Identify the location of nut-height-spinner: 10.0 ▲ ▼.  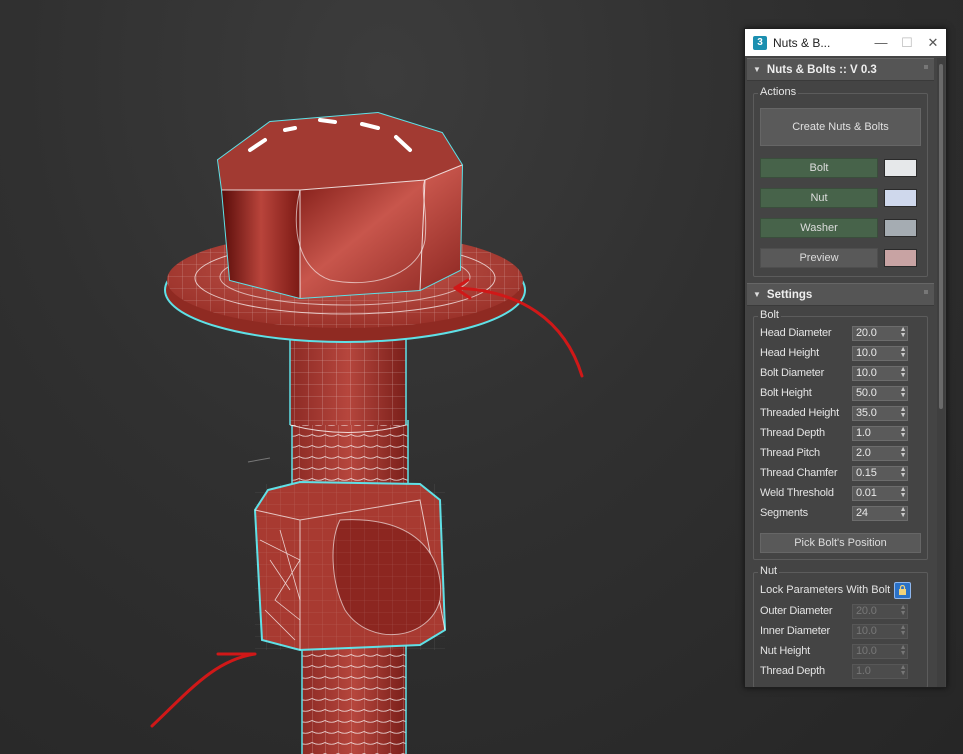
(880, 651).